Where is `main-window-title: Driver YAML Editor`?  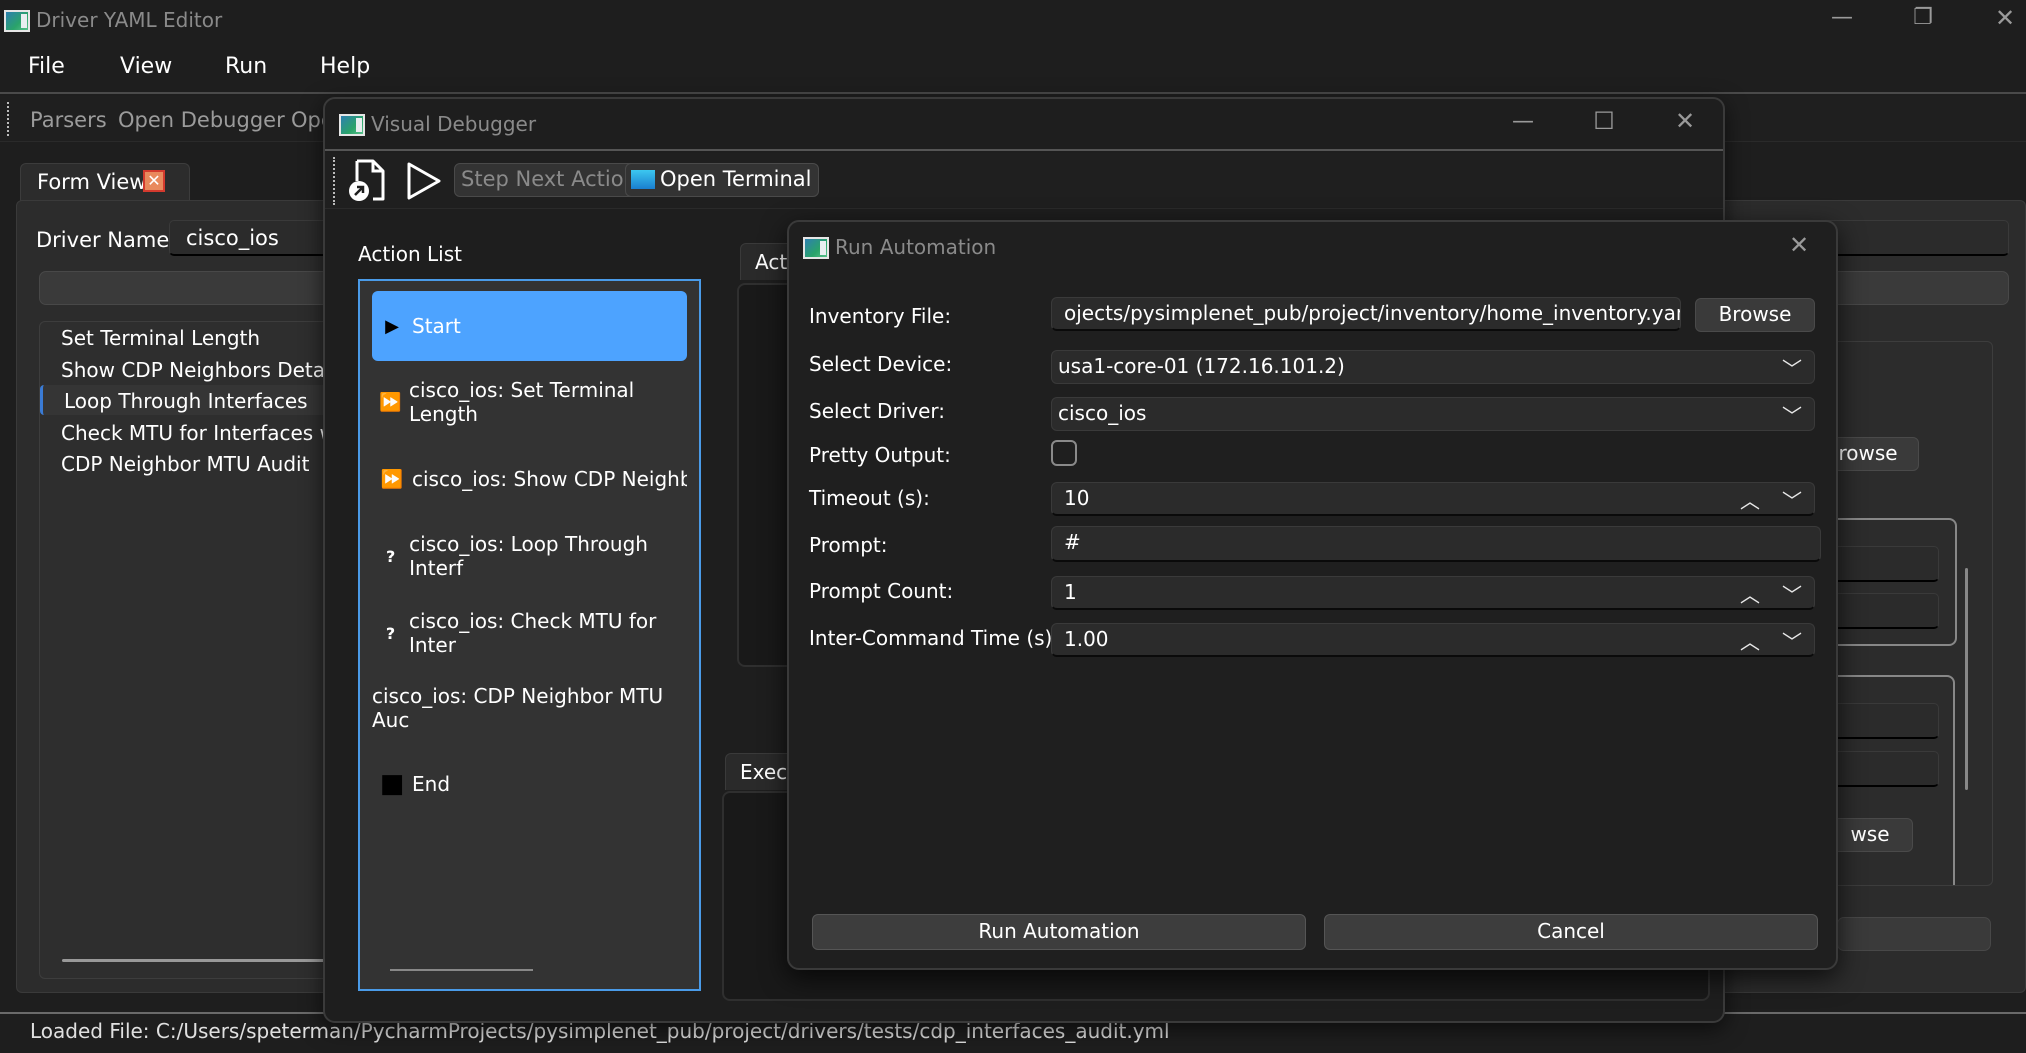 main-window-title: Driver YAML Editor is located at coordinates (129, 20).